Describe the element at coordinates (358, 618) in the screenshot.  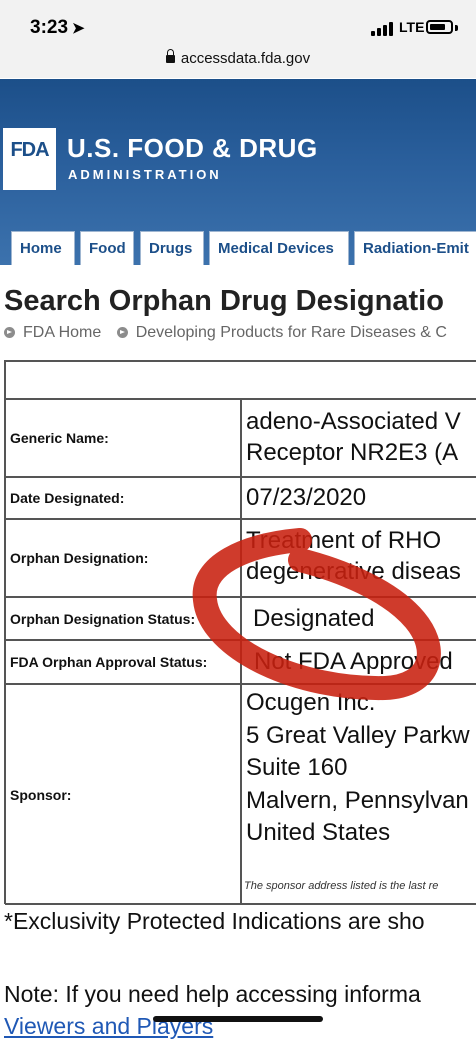
I see `designation-status-value: Designated` at that location.